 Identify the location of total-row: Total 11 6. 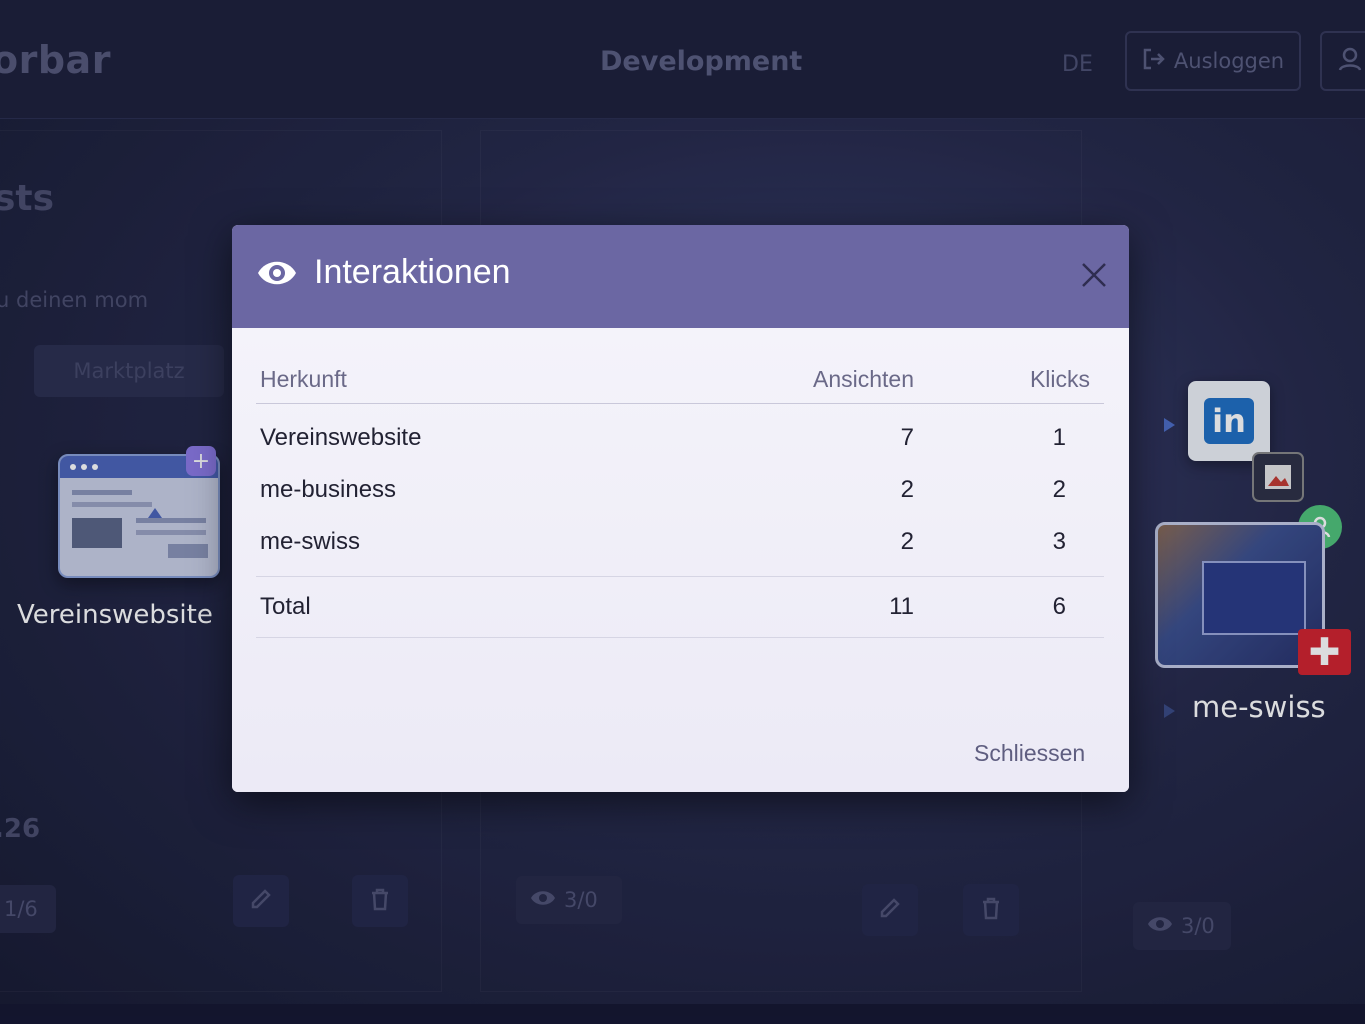
(680, 607).